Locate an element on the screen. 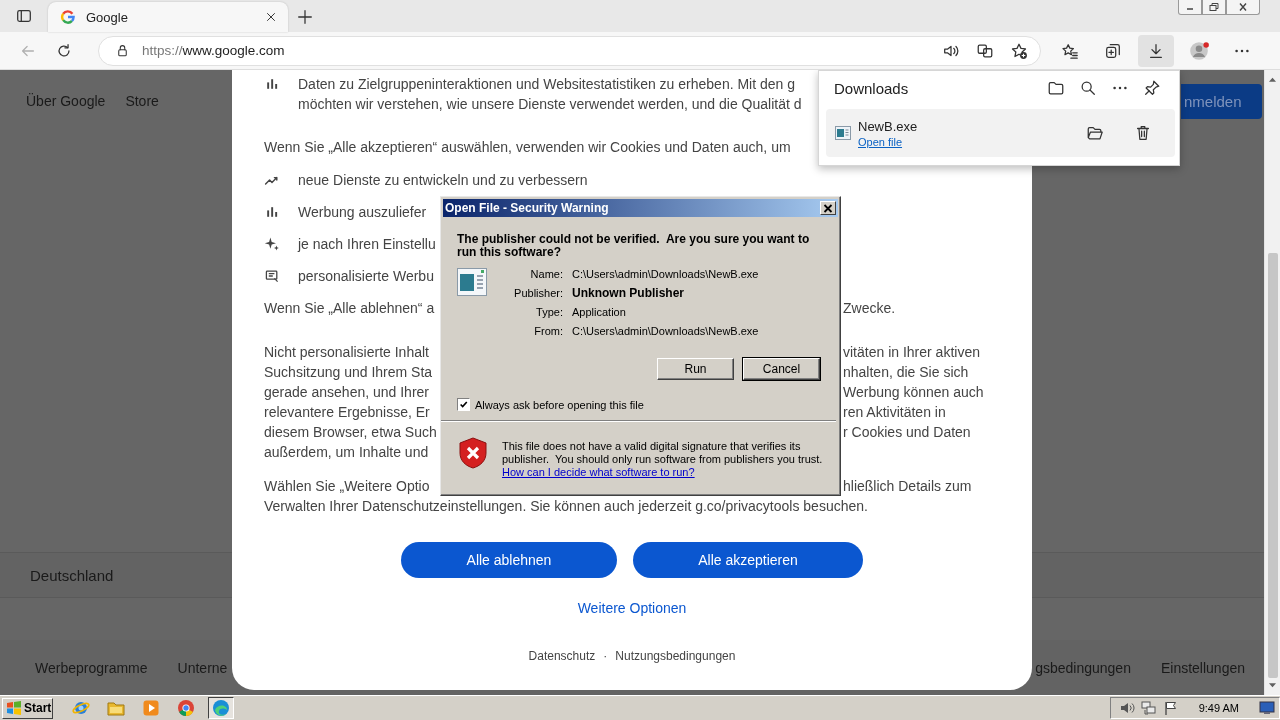 Image resolution: width=1280 pixels, height=720 pixels. open-file-link: Open file is located at coordinates (880, 141).